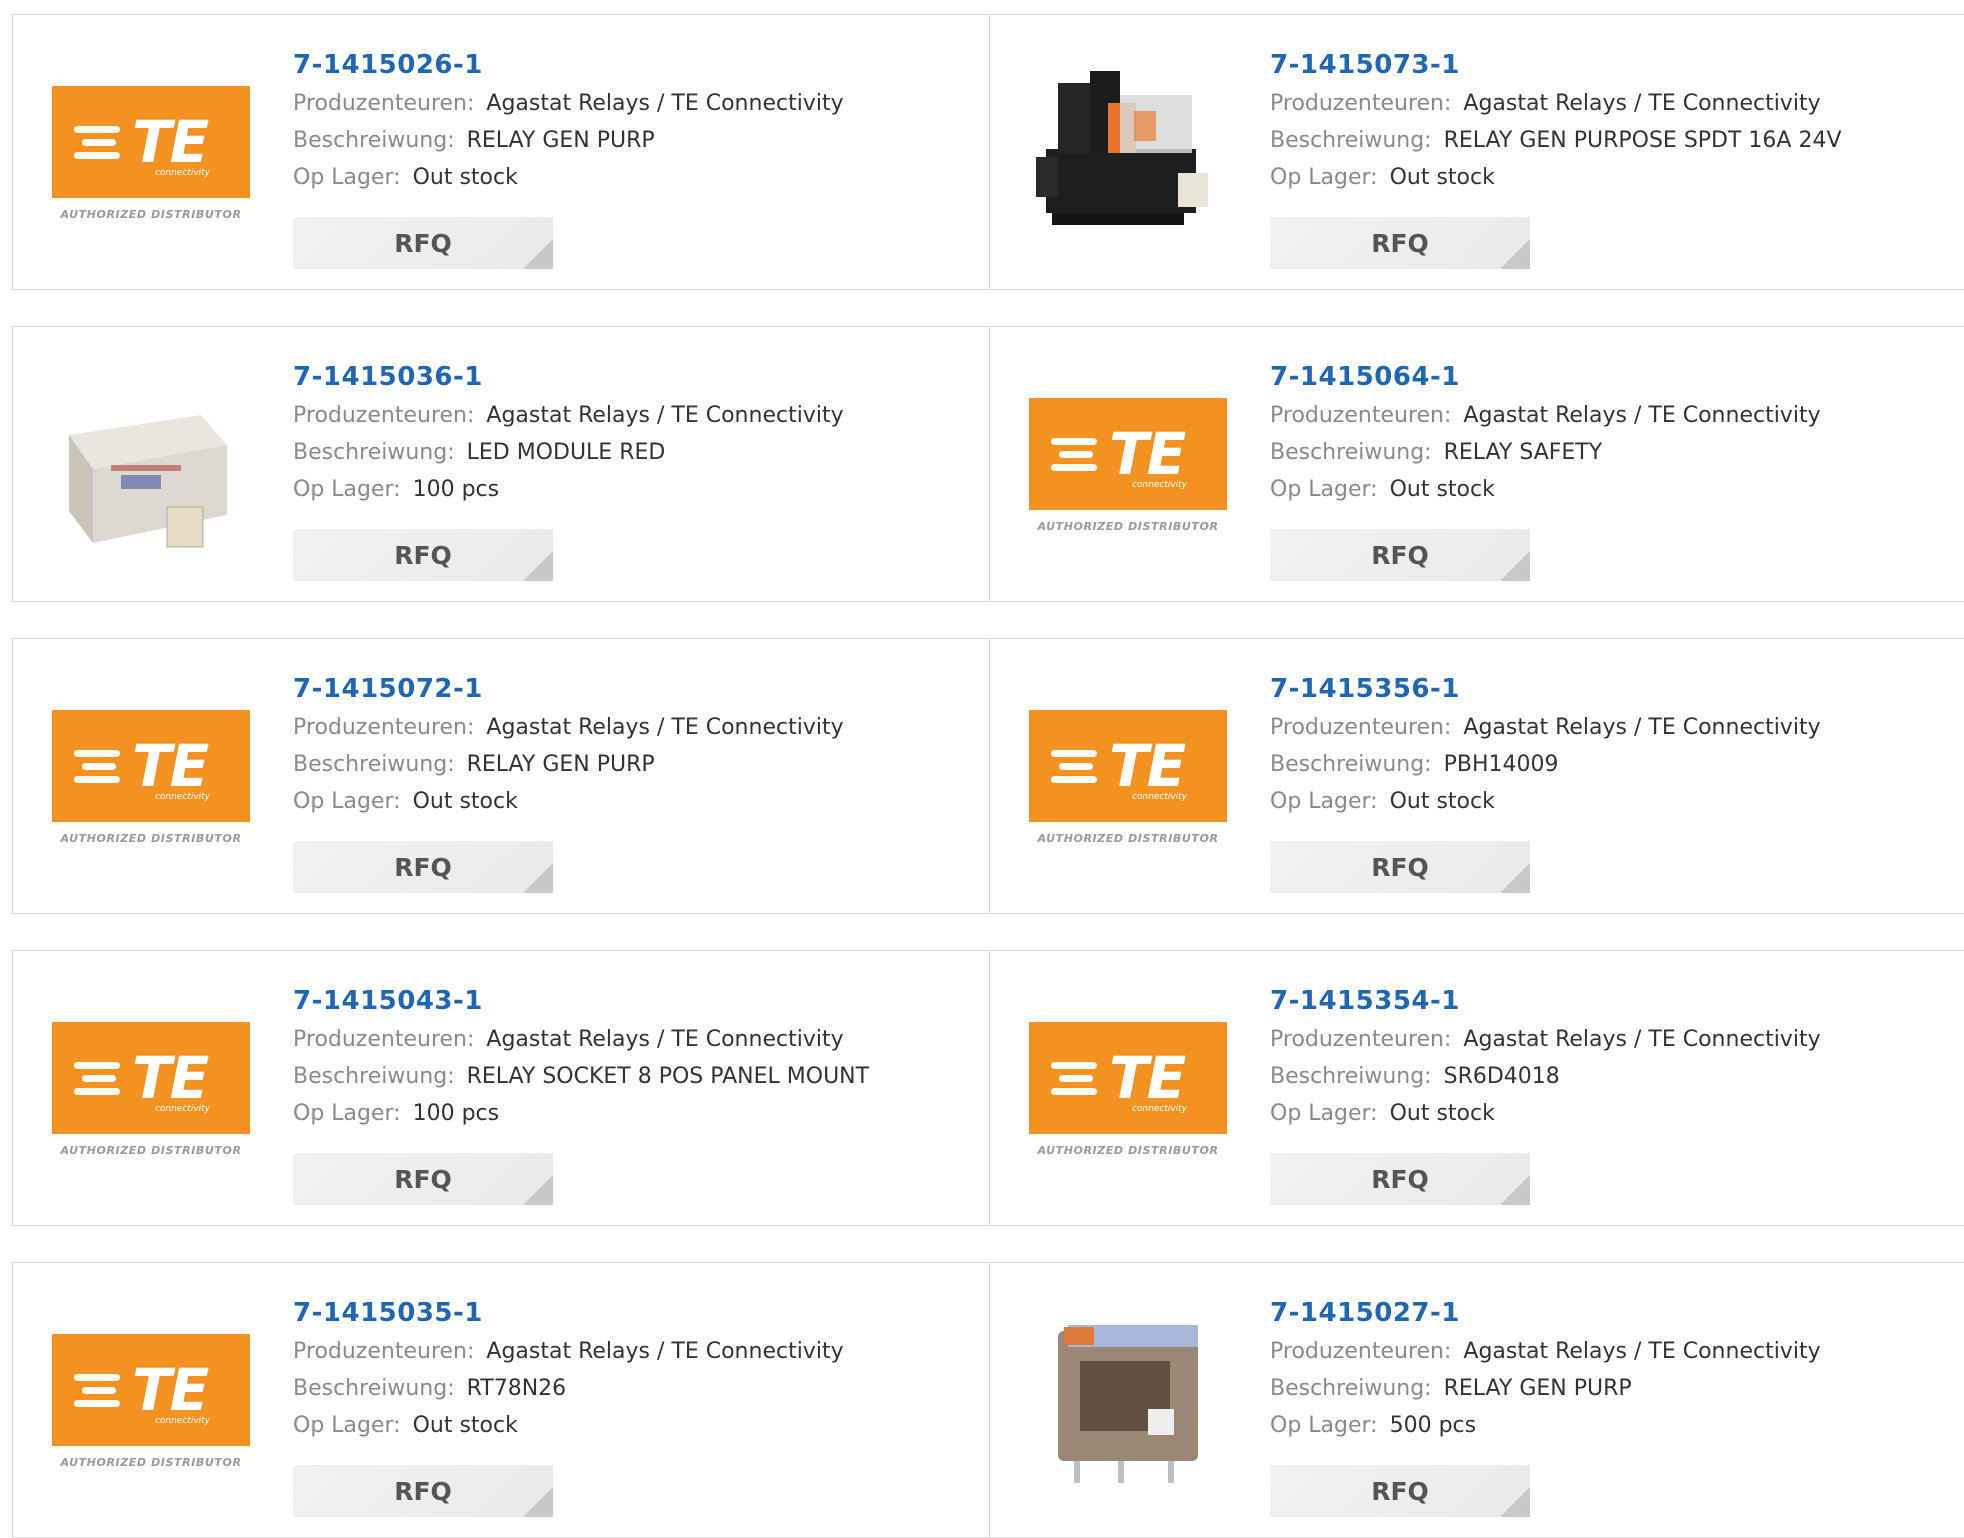 The image size is (1964, 1538). Describe the element at coordinates (568, 65) in the screenshot. I see `part-number-link: 7-1415026-1` at that location.